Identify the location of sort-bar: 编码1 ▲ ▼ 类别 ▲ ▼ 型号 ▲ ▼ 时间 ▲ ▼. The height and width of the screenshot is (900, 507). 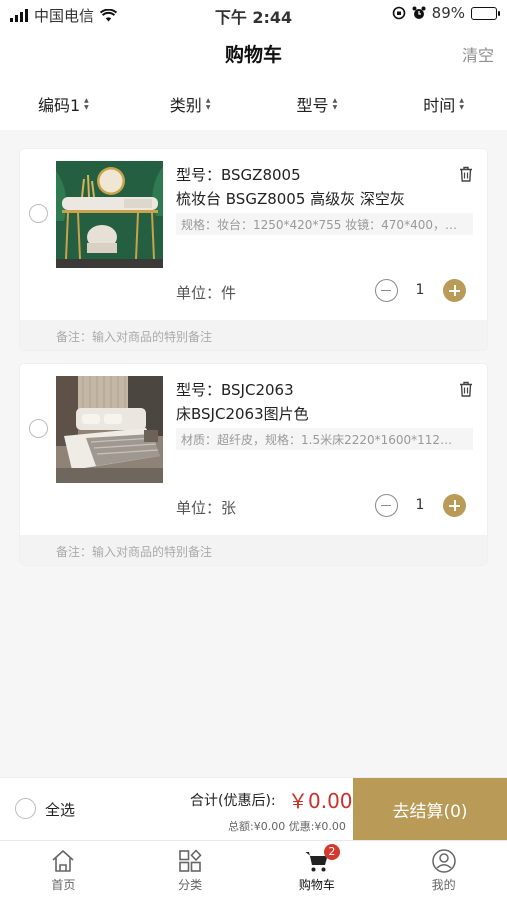
(253, 104).